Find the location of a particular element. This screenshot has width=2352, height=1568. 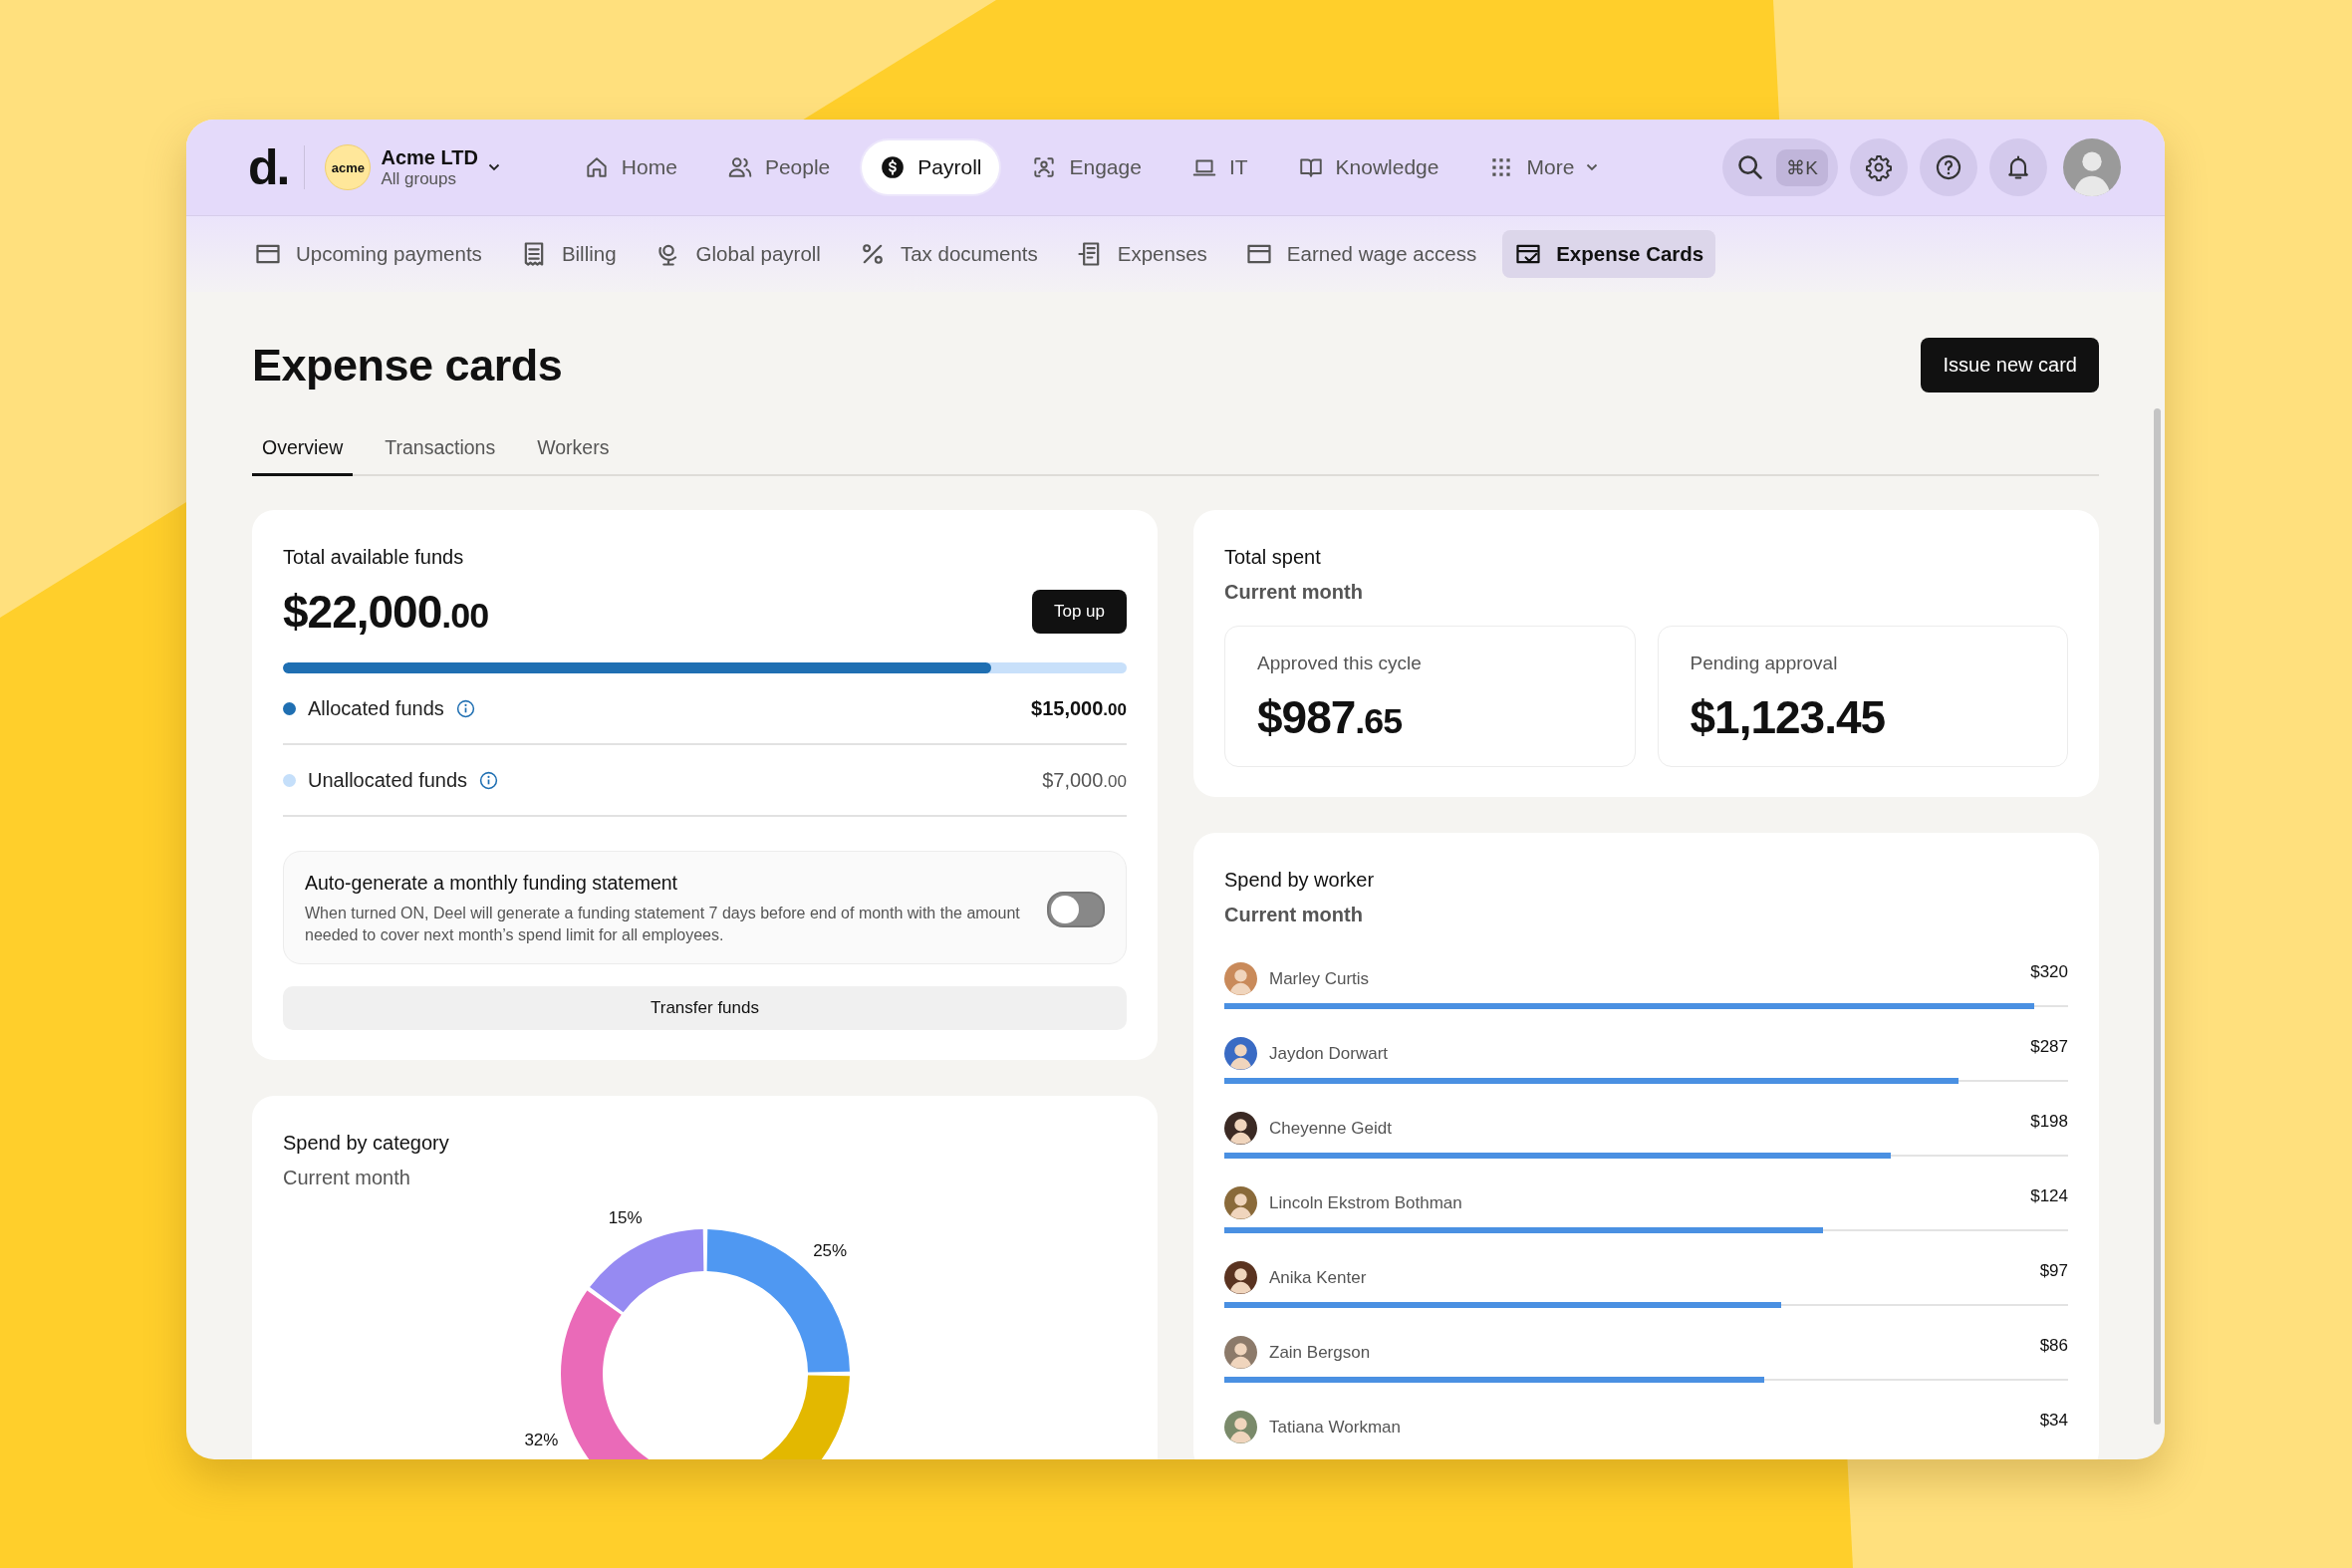

worker-name: Tatiana Workman is located at coordinates (1335, 1427).